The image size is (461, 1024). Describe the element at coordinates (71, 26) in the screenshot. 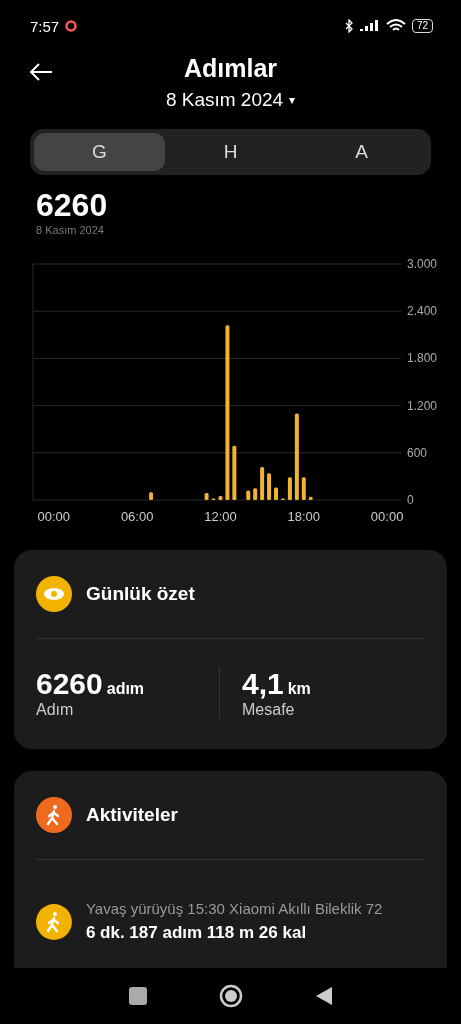

I see `record-icon` at that location.